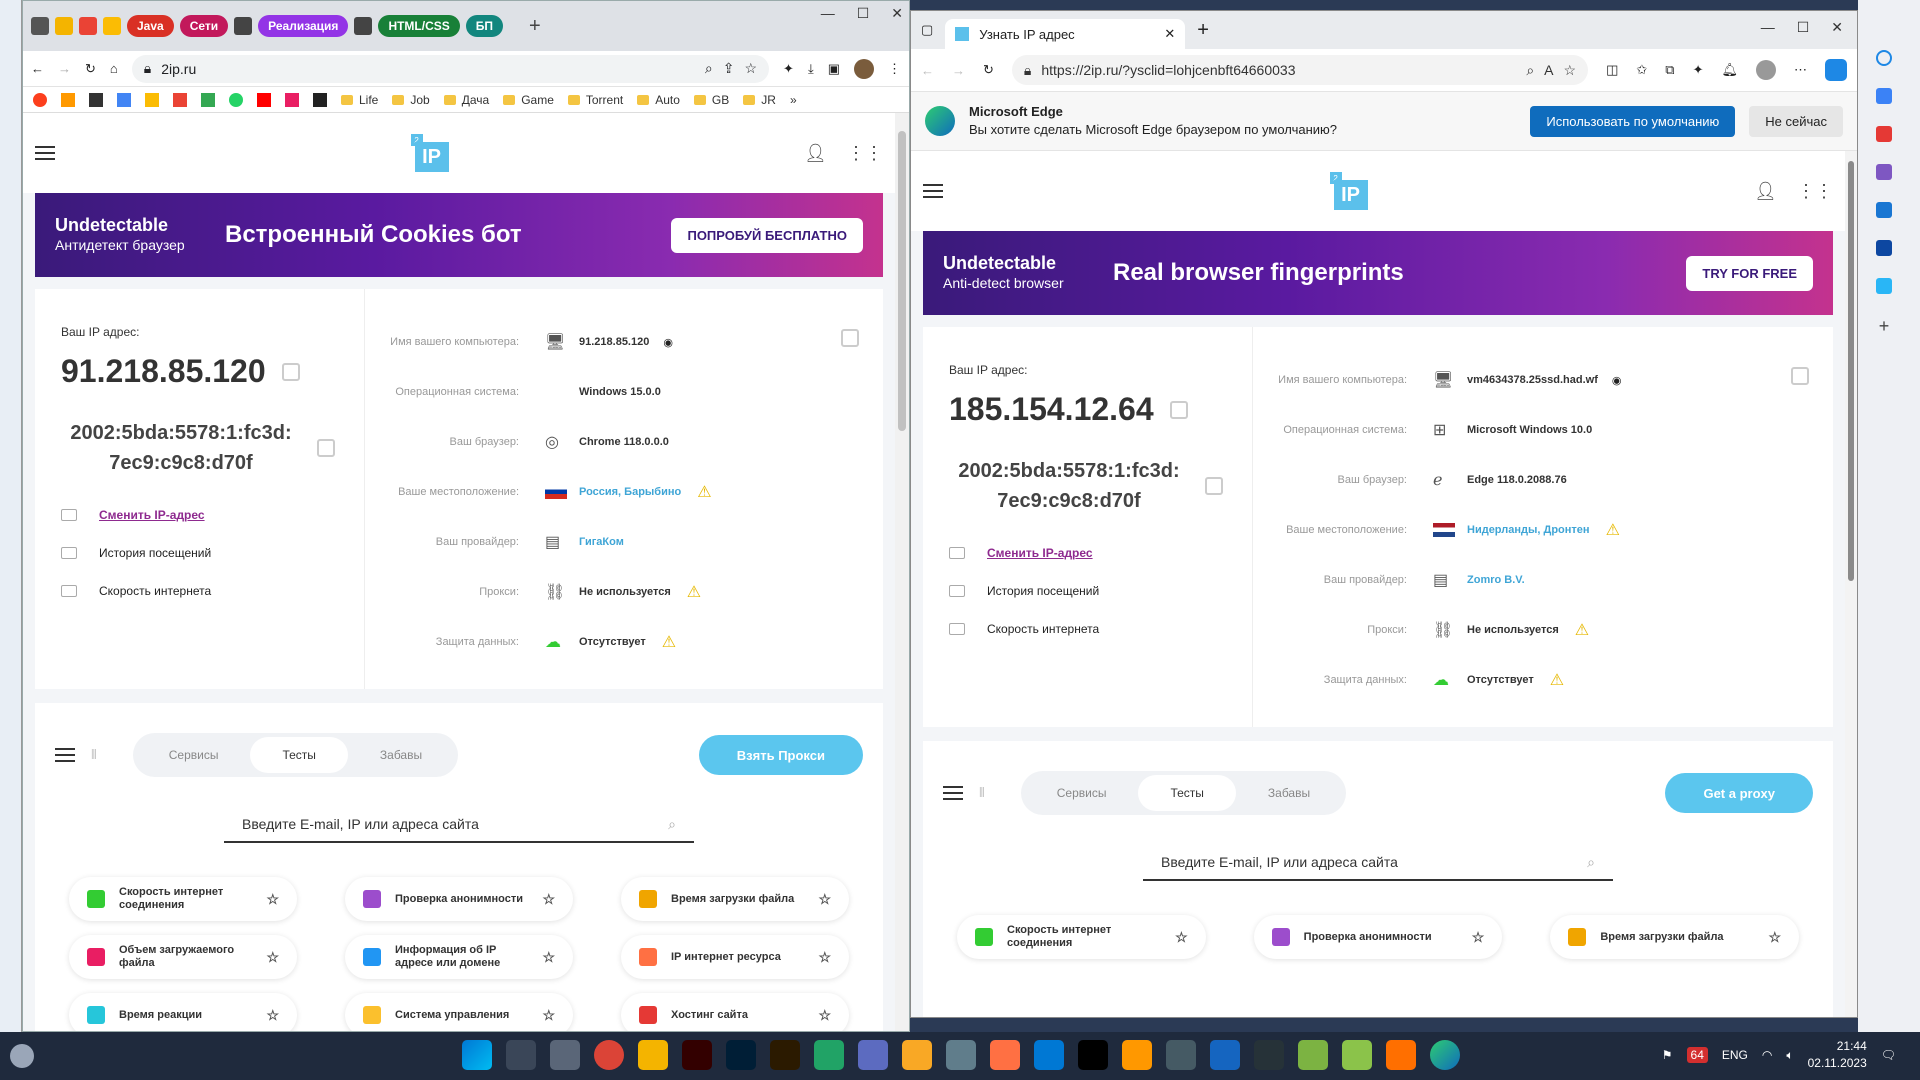  I want to click on hide-eye-icon: ◉, so click(668, 342).